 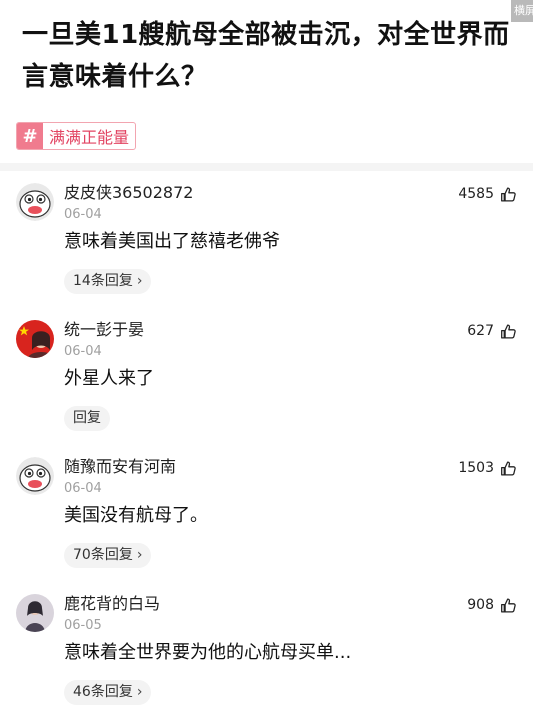 I want to click on like-count: 908, so click(x=480, y=605).